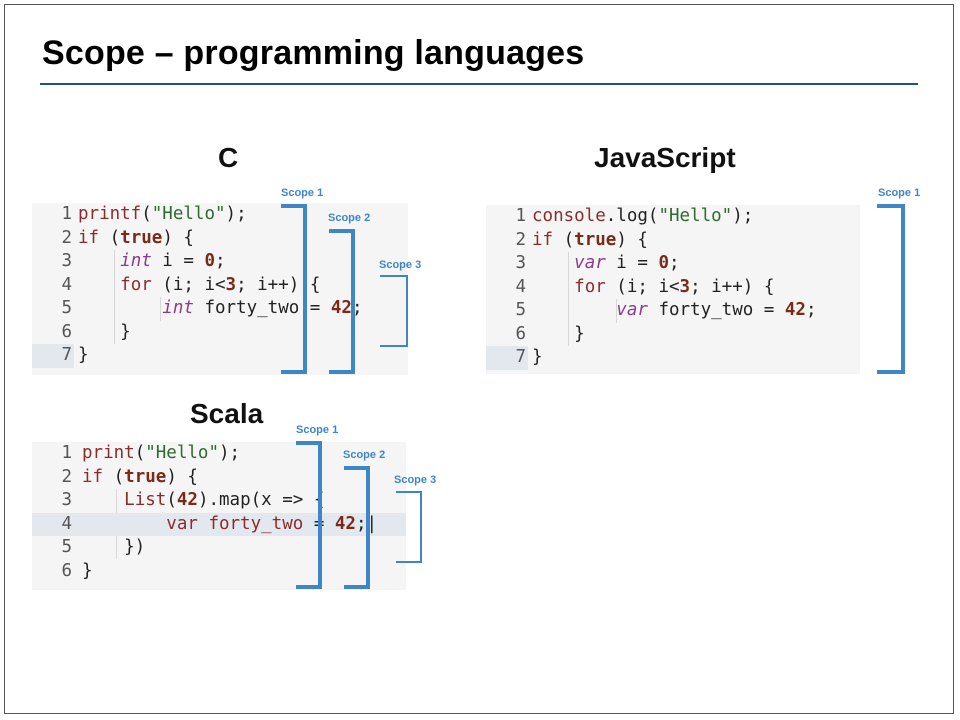 The height and width of the screenshot is (720, 960). I want to click on c-scope2-bracket, so click(342, 301).